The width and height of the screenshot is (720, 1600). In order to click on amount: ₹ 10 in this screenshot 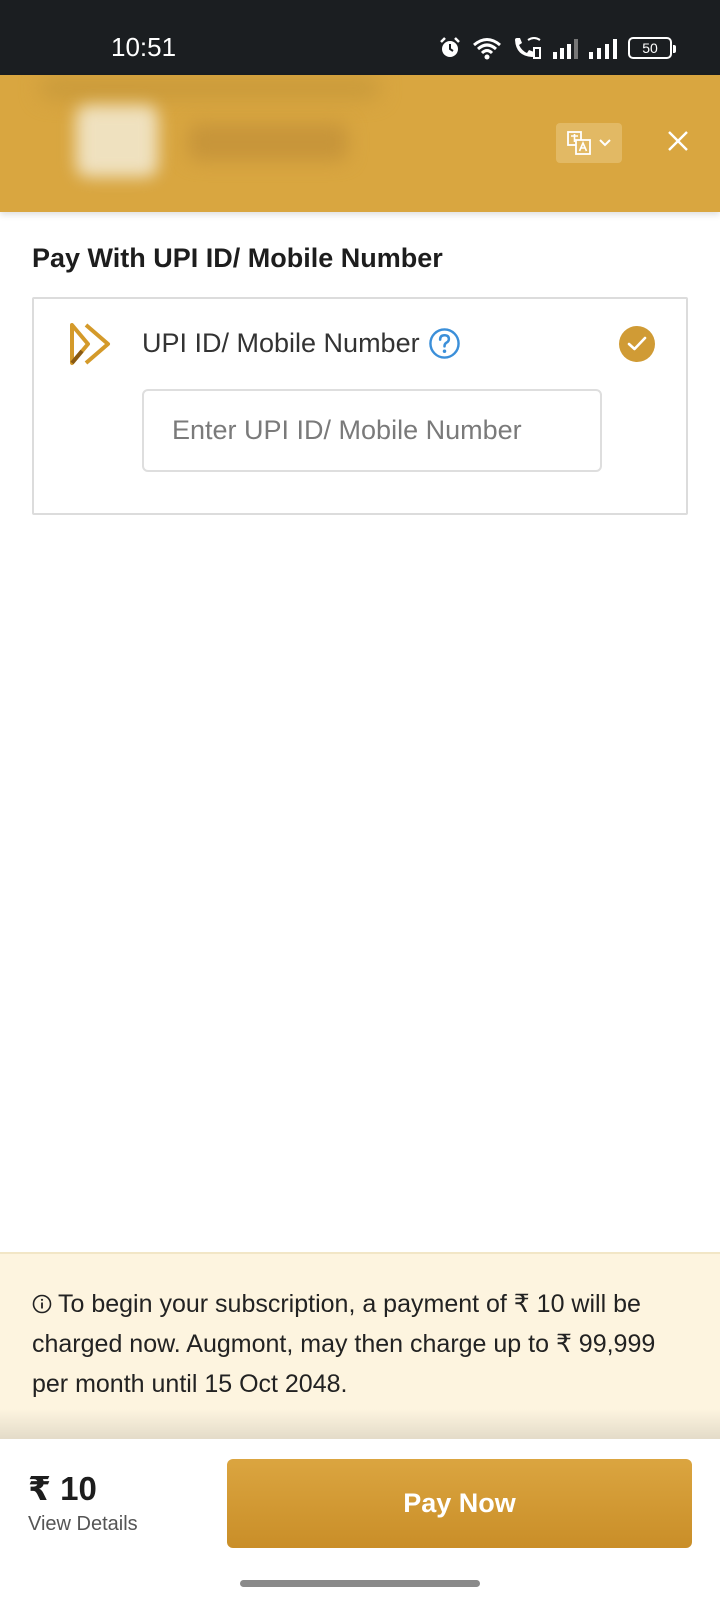, I will do `click(62, 1488)`.